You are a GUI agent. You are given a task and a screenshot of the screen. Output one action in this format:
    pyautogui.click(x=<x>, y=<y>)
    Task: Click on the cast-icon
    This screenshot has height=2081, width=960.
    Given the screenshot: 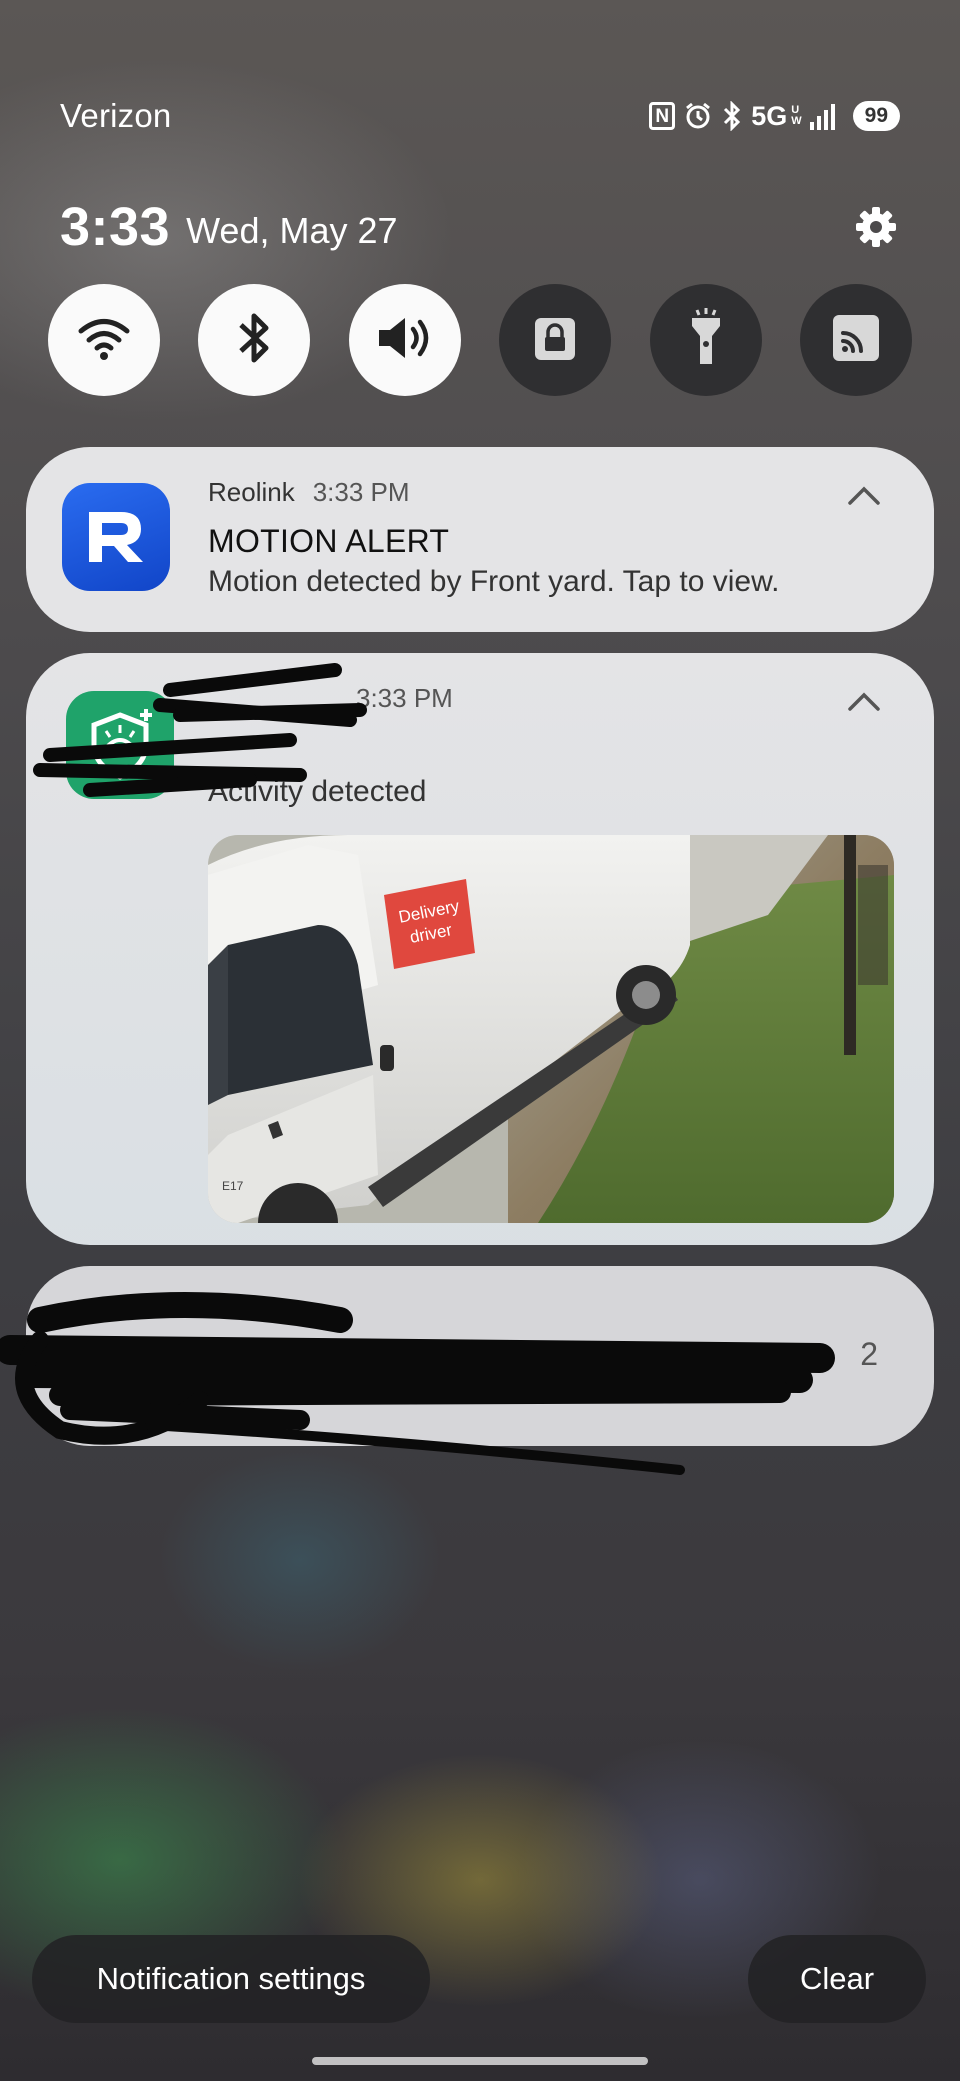 What is the action you would take?
    pyautogui.click(x=855, y=340)
    